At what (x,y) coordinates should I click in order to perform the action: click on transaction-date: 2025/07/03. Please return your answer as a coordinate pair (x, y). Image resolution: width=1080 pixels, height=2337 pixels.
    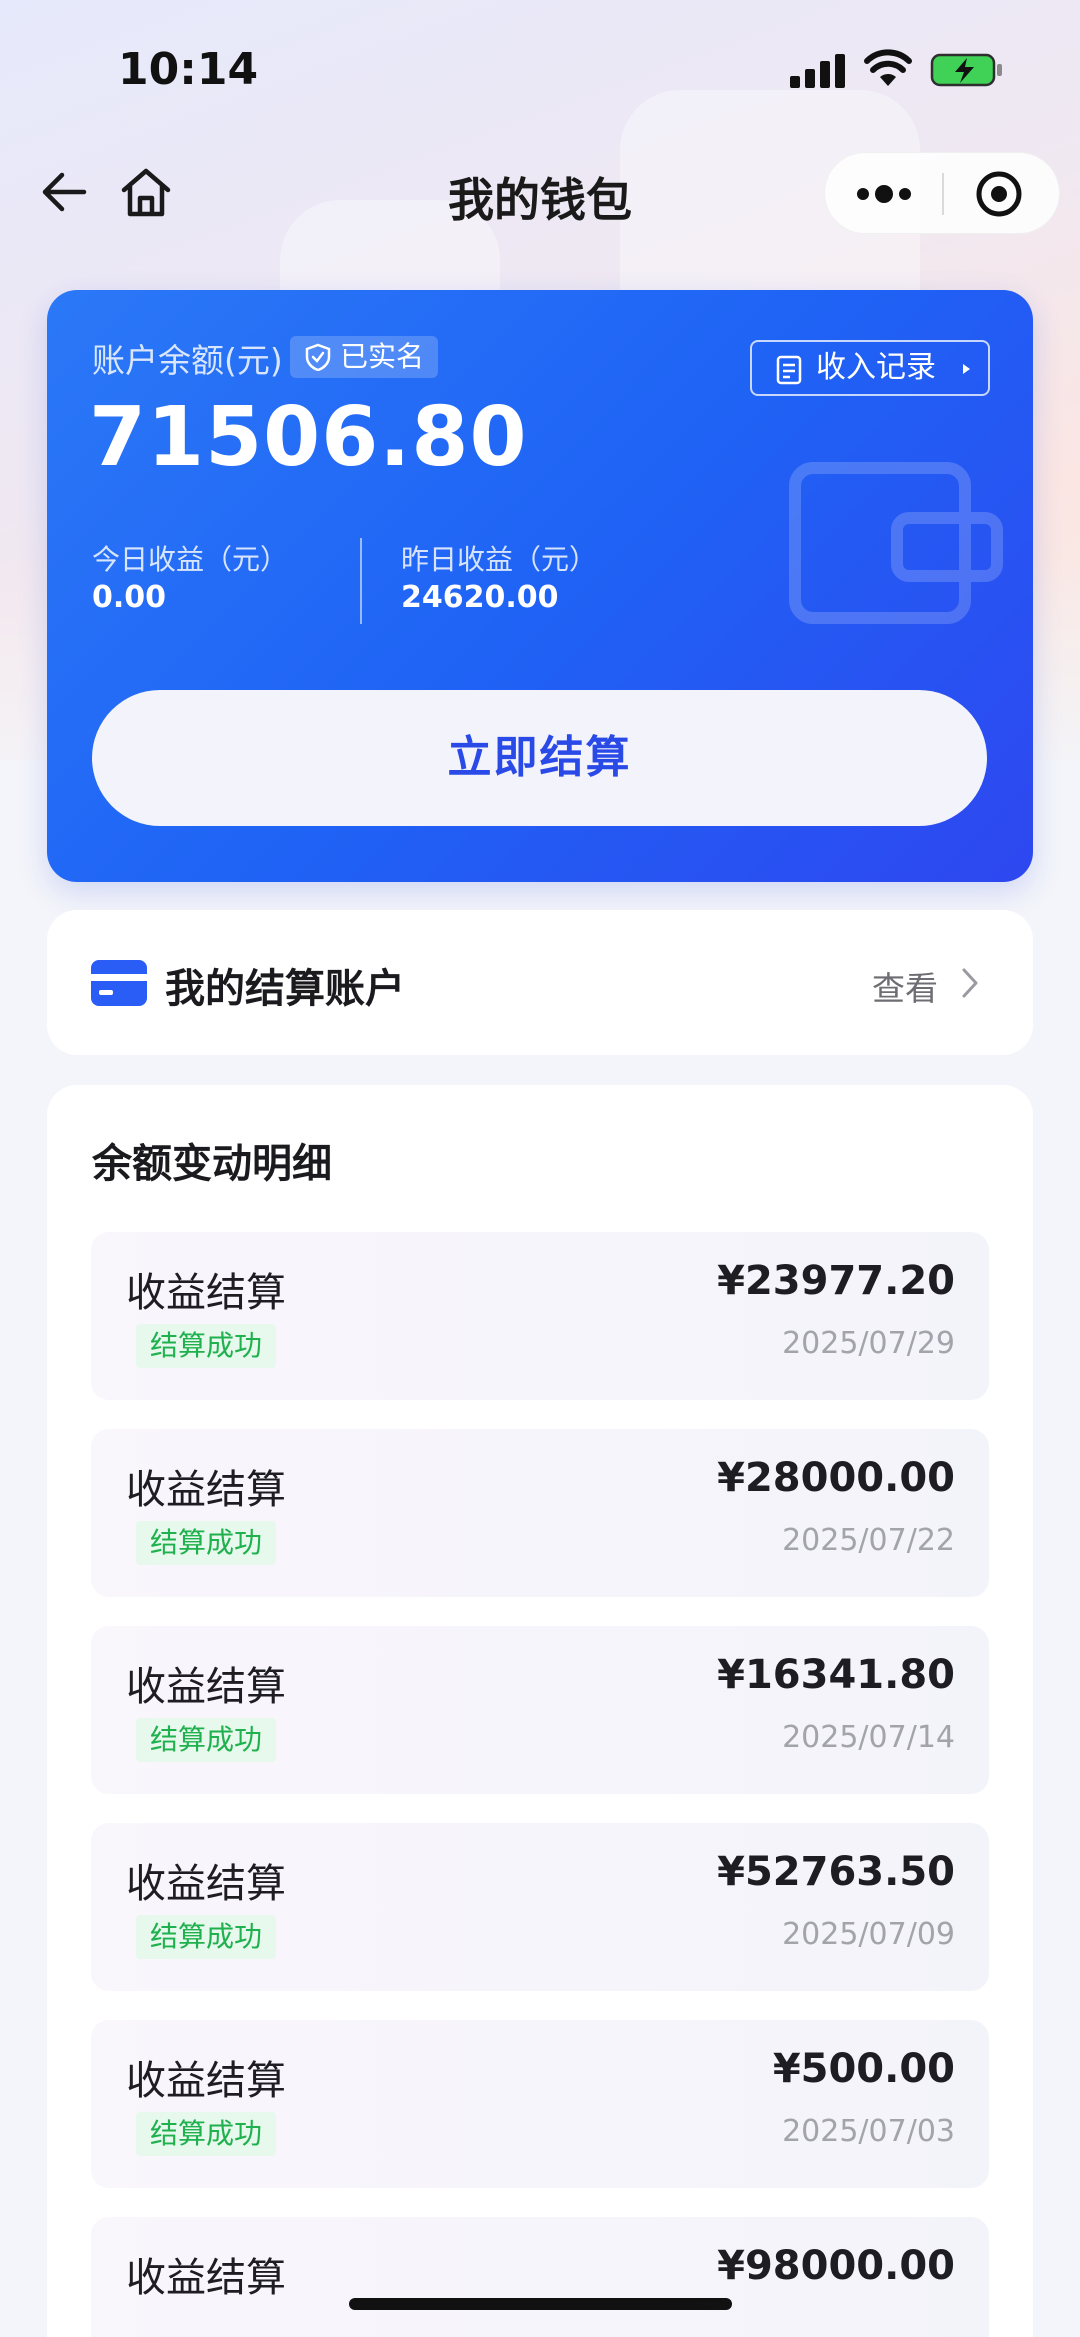
    Looking at the image, I should click on (868, 2131).